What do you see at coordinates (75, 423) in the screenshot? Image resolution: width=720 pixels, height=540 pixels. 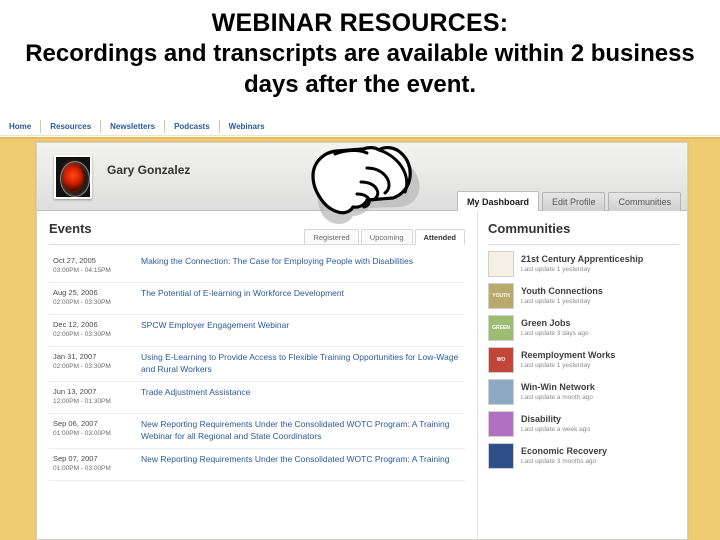 I see `event-date: Sep 06, 2007` at bounding box center [75, 423].